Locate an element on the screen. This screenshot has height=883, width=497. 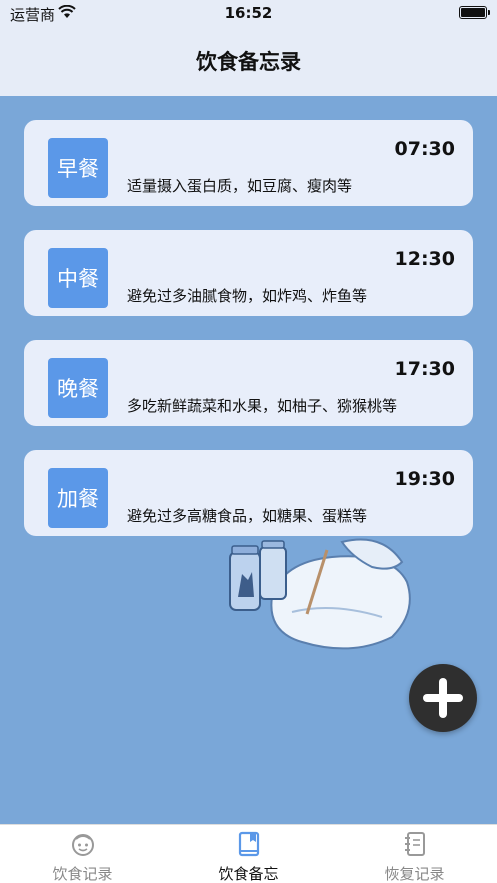
meal-label: 晚餐 is located at coordinates (78, 388).